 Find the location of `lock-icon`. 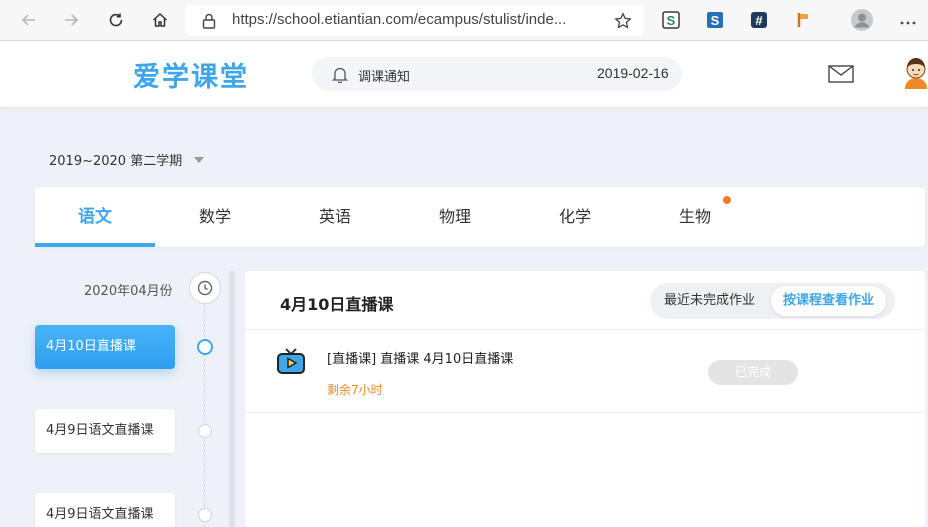

lock-icon is located at coordinates (209, 21).